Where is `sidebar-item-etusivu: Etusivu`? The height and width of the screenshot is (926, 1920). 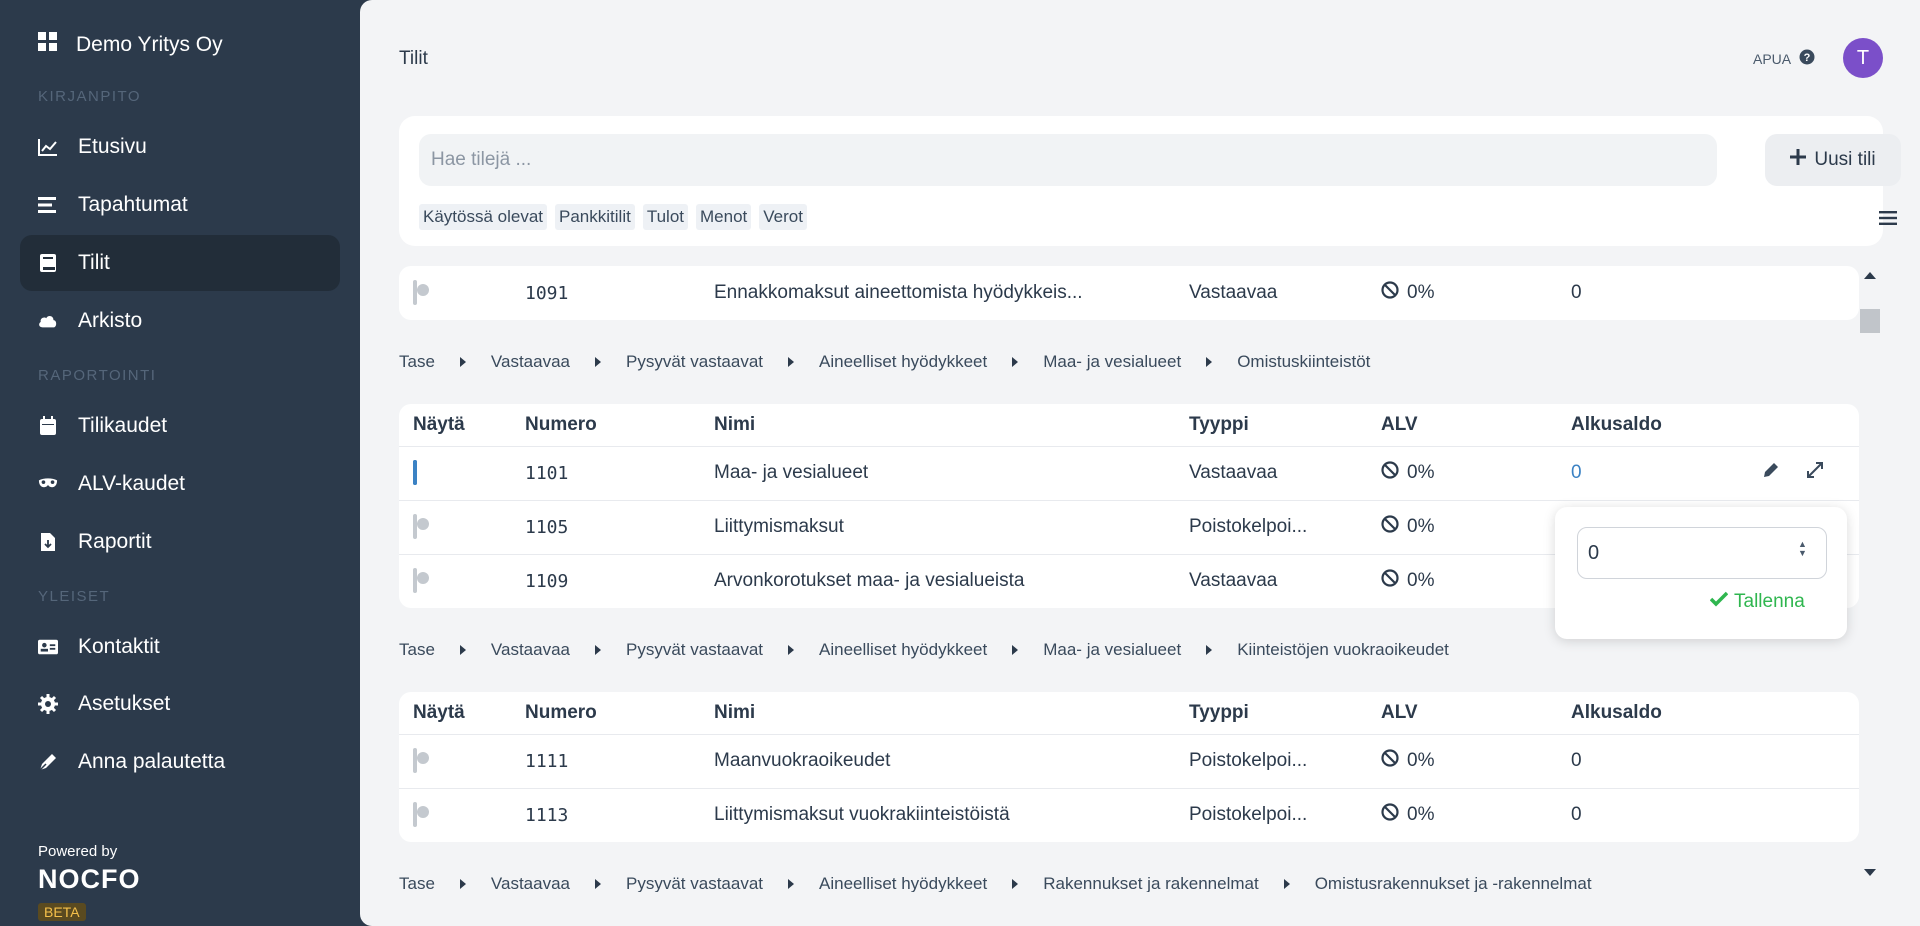 sidebar-item-etusivu: Etusivu is located at coordinates (180, 147).